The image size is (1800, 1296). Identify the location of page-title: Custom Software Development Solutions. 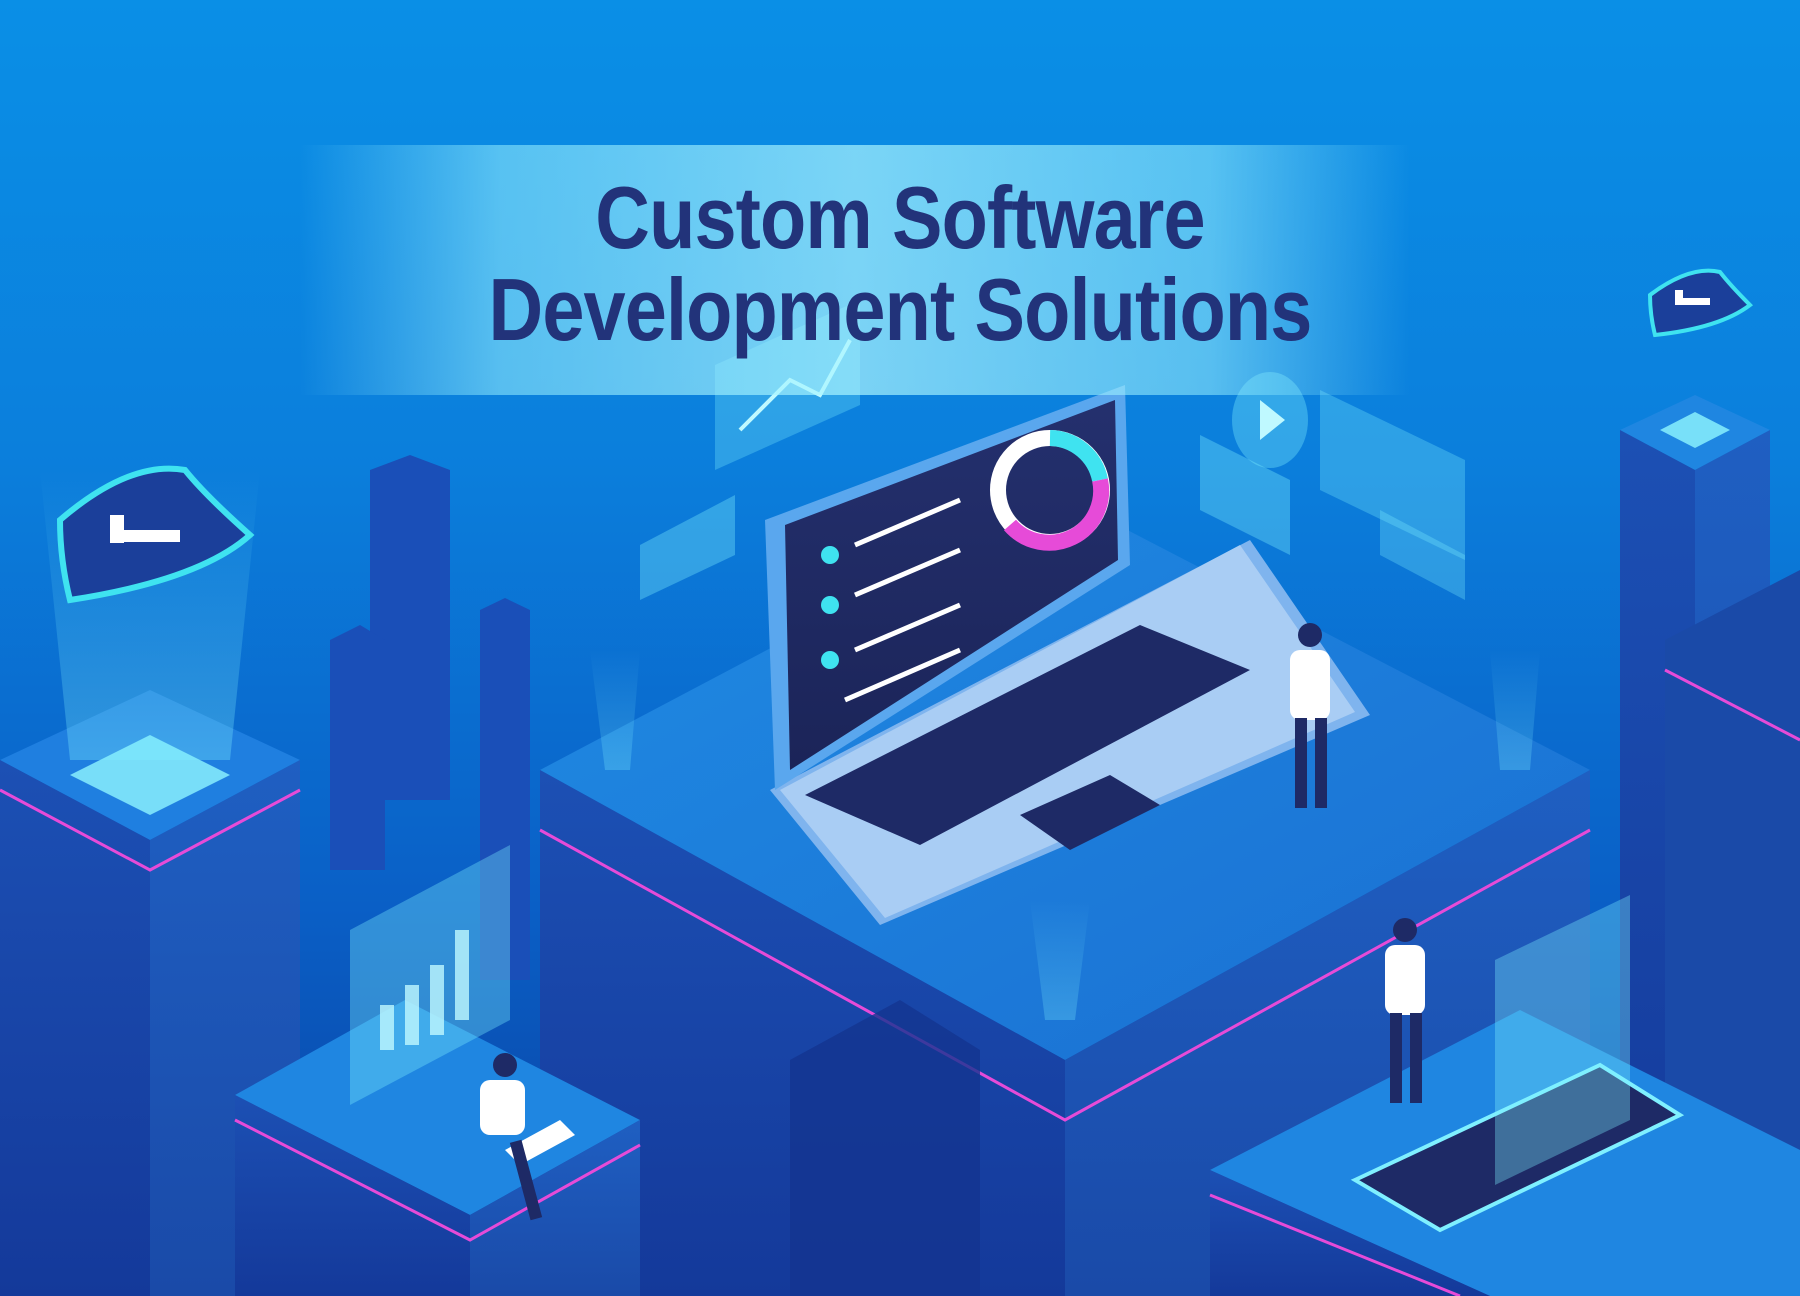
(900, 264).